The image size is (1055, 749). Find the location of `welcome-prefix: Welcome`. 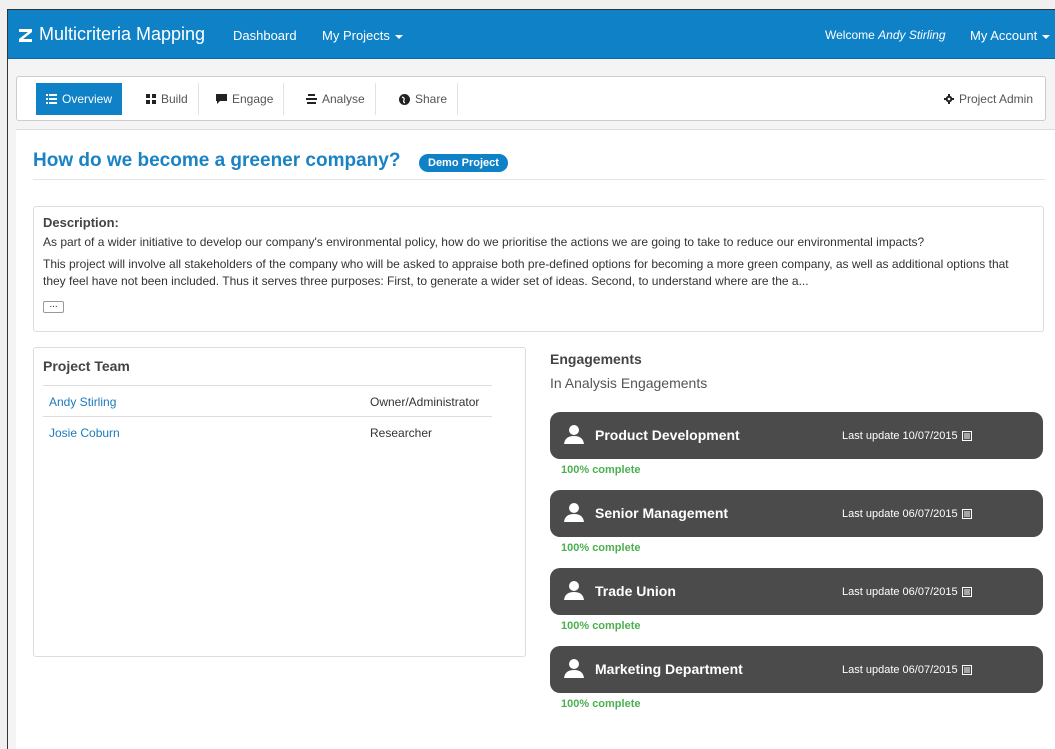

welcome-prefix: Welcome is located at coordinates (850, 35).